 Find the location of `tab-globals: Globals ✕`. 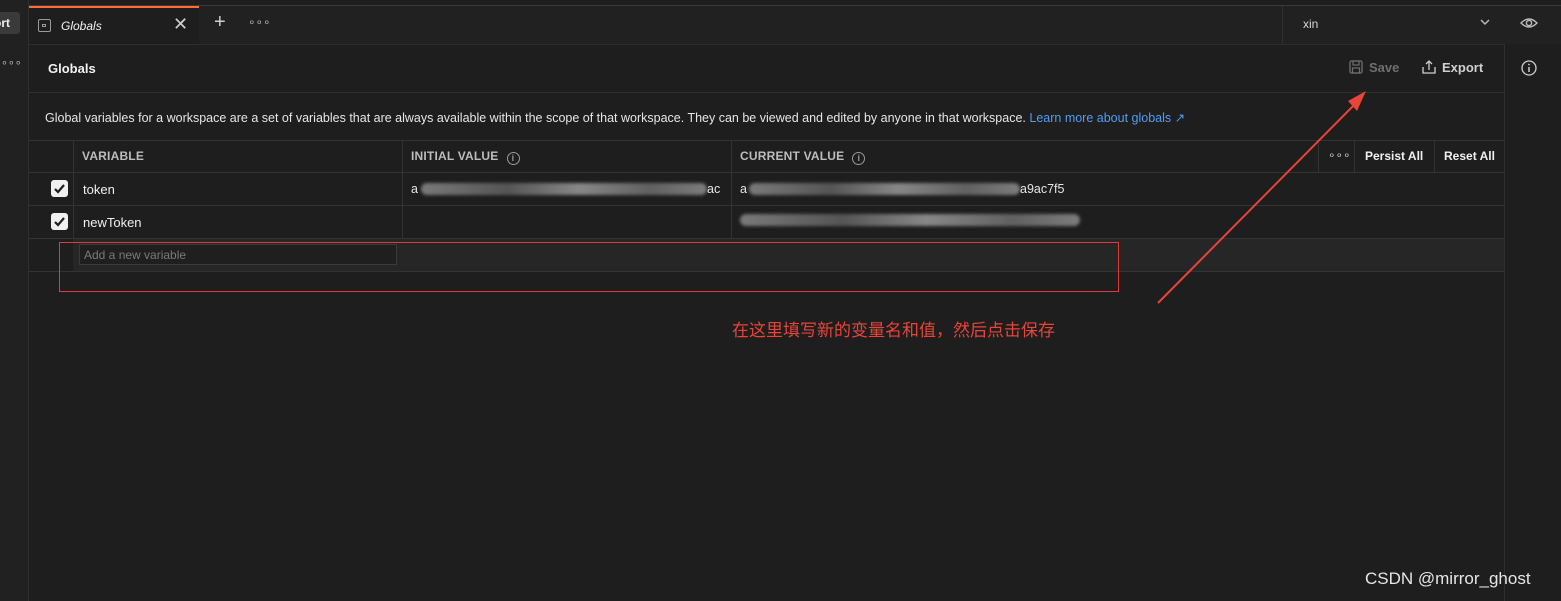

tab-globals: Globals ✕ is located at coordinates (114, 25).